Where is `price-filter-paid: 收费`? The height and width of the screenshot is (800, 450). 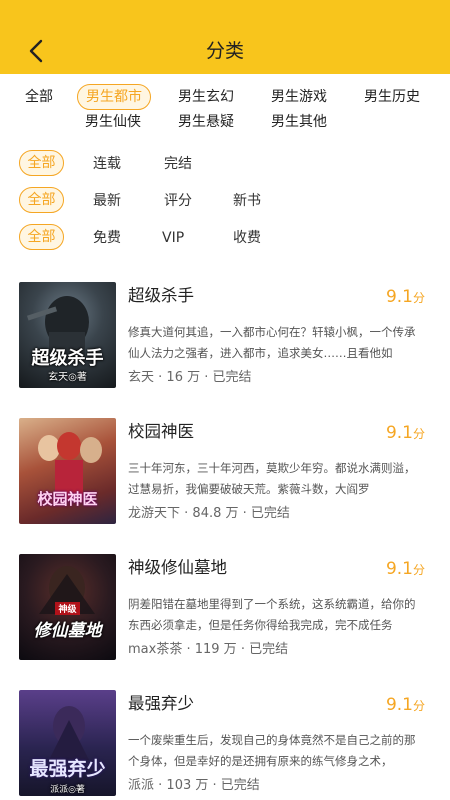
price-filter-paid: 收费 is located at coordinates (247, 238).